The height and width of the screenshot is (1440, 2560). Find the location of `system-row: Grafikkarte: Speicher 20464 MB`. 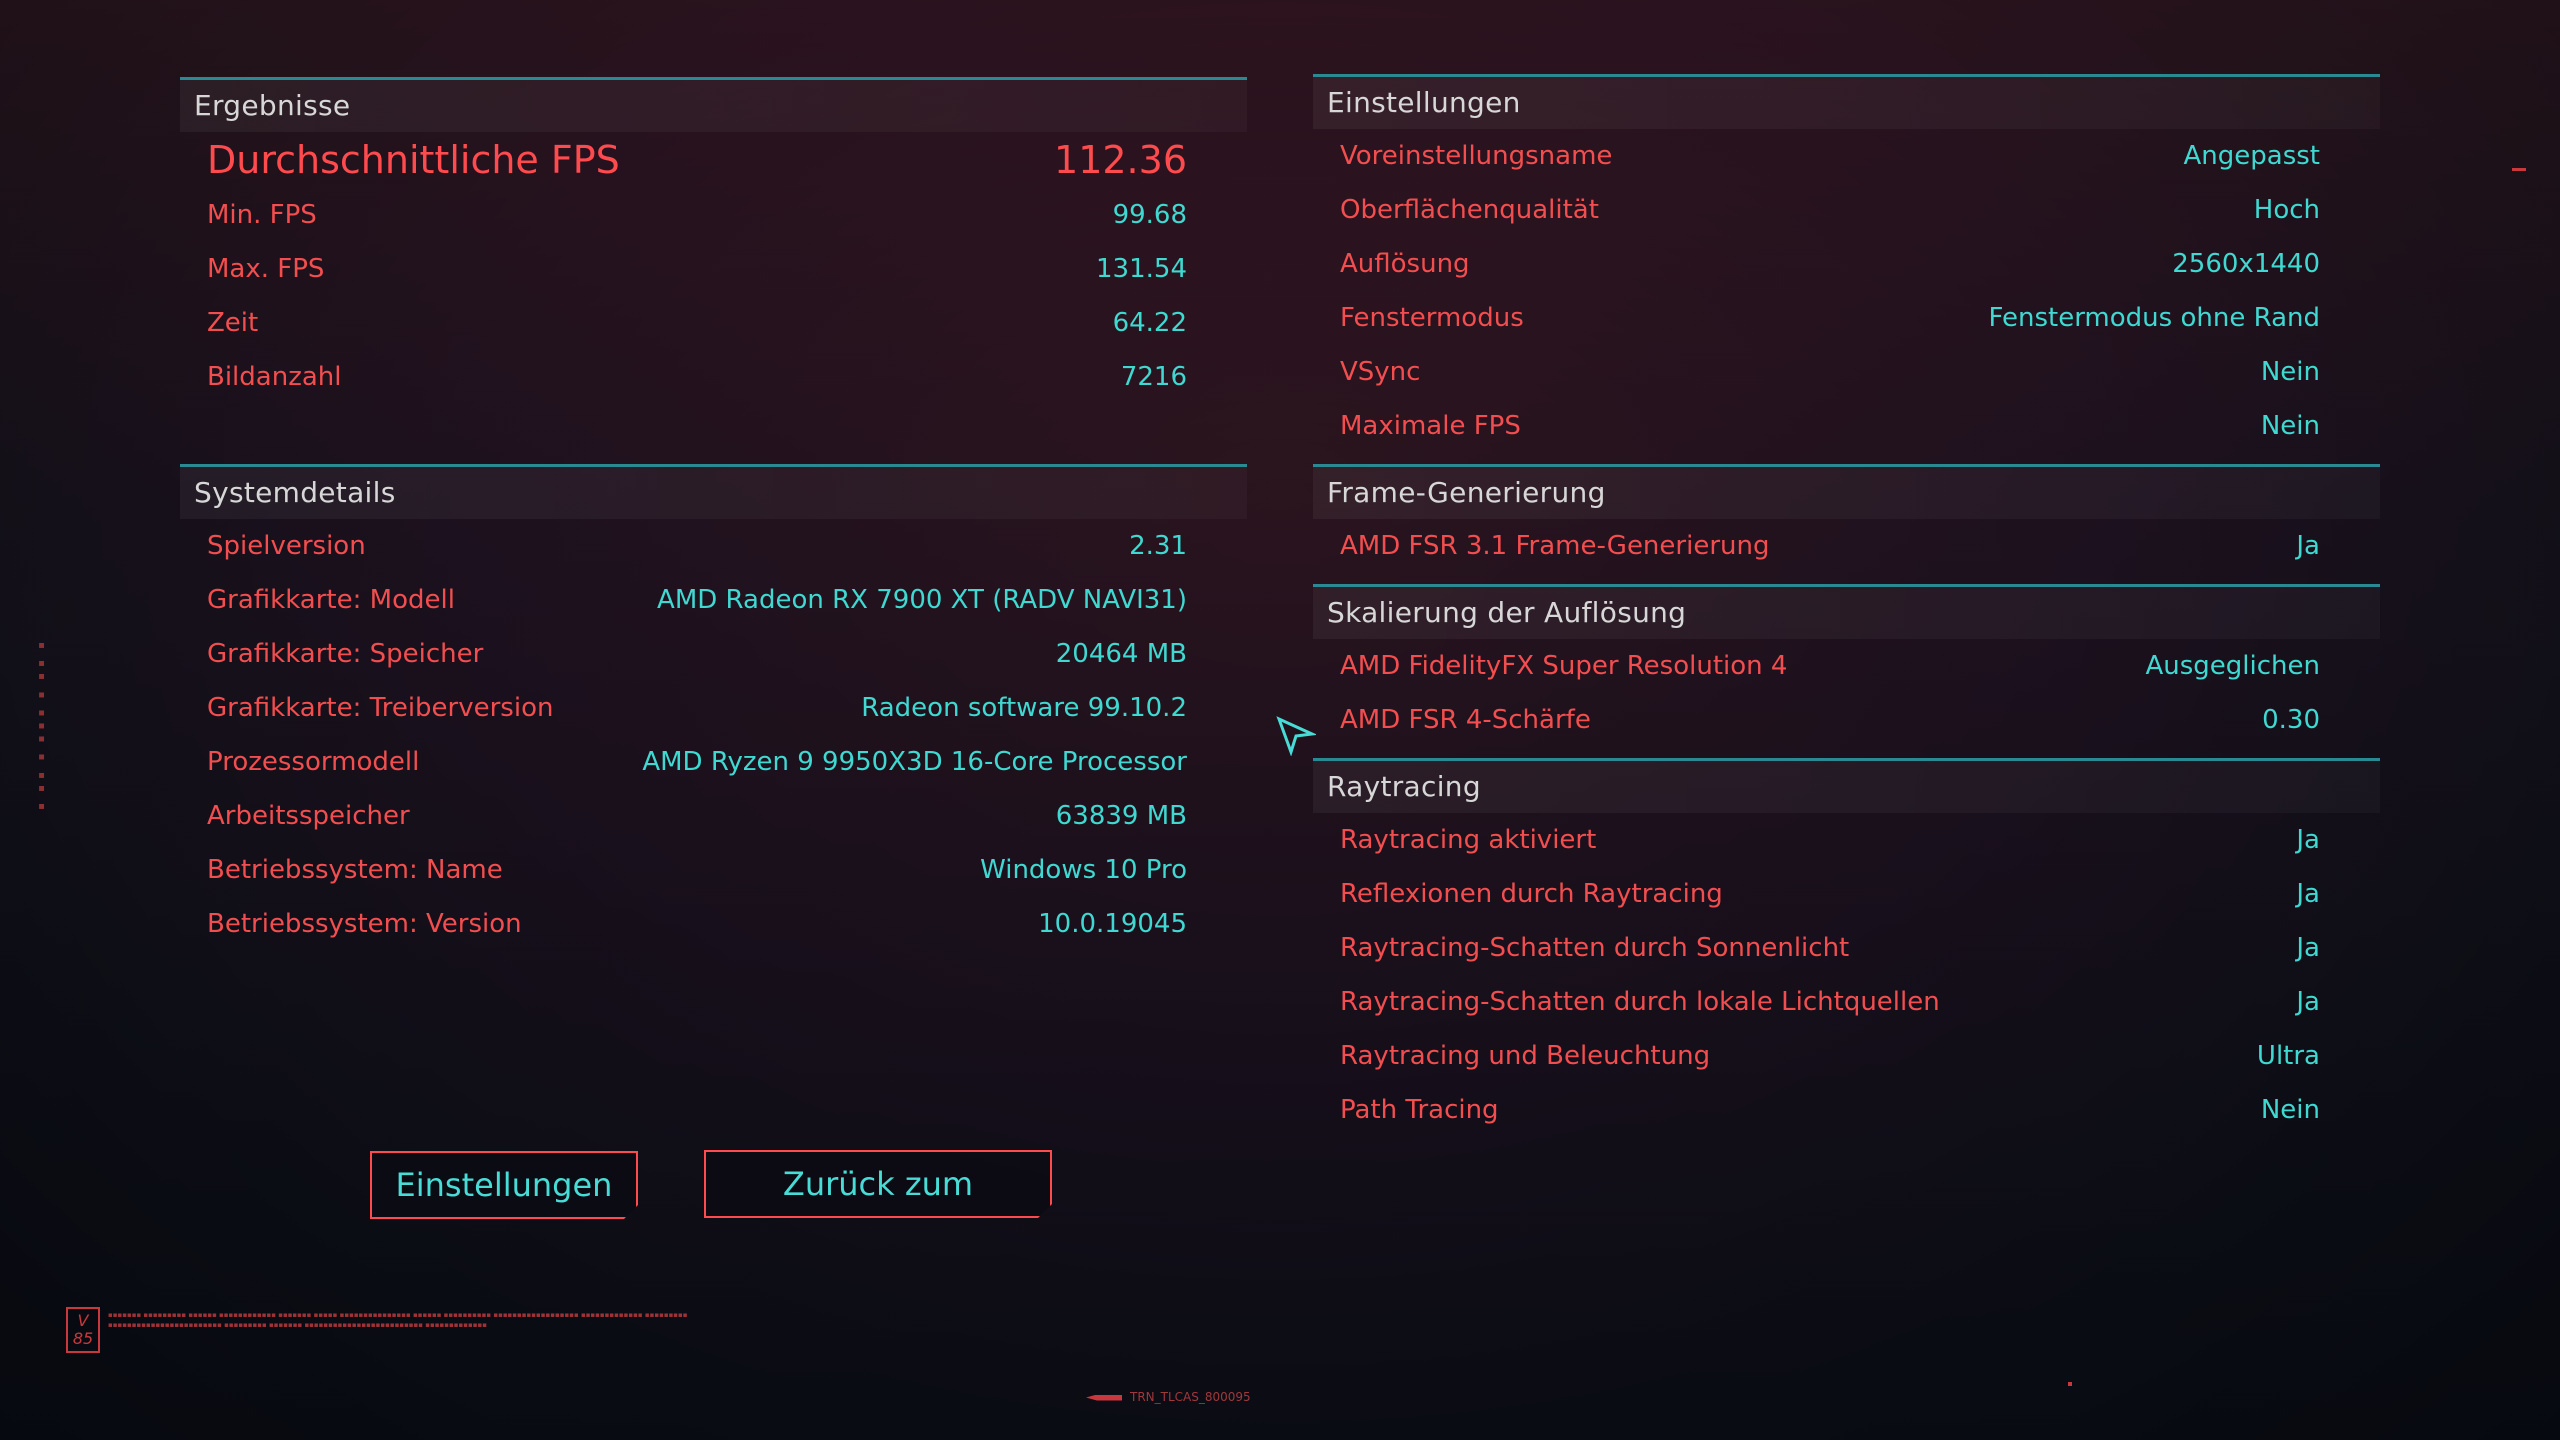

system-row: Grafikkarte: Speicher 20464 MB is located at coordinates (713, 654).